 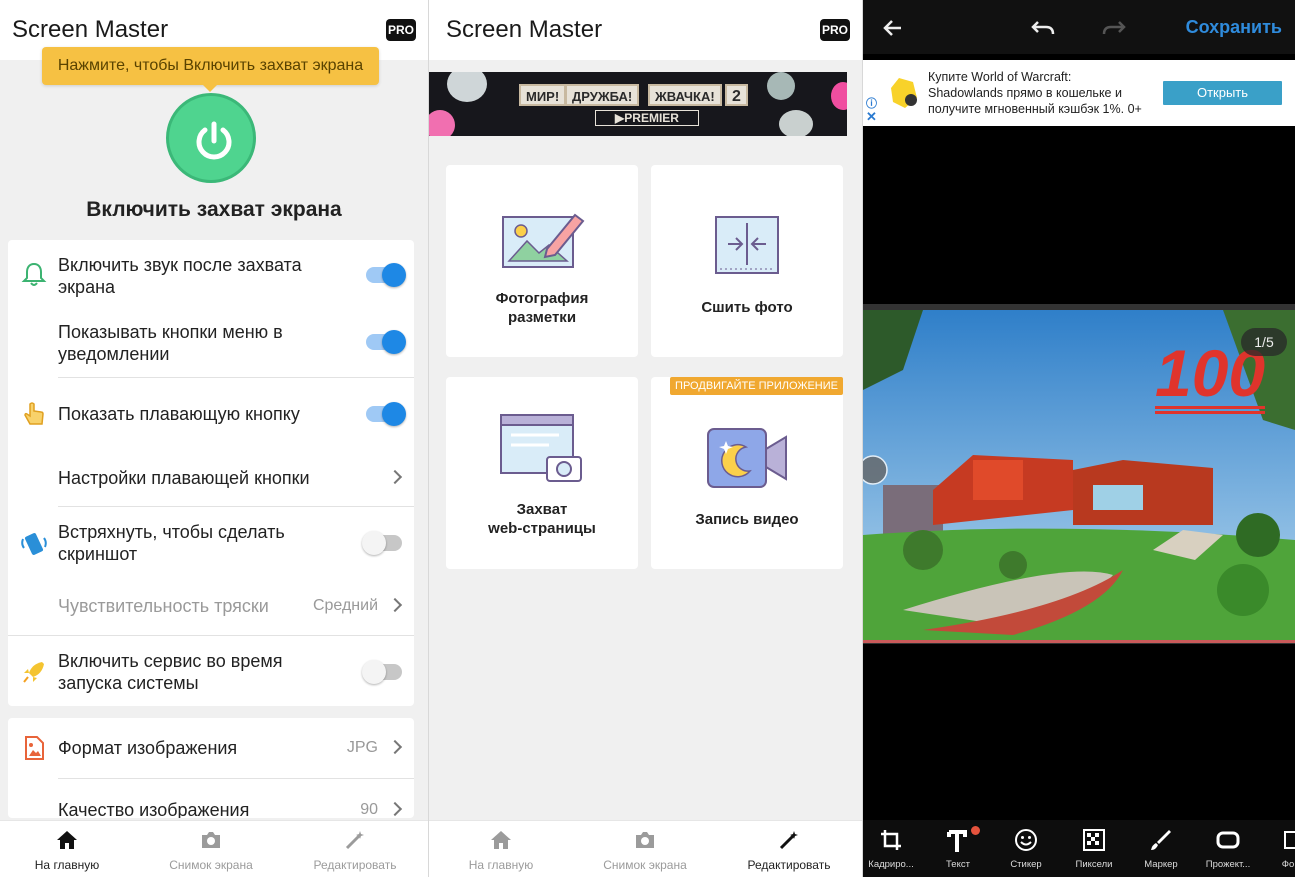 What do you see at coordinates (395, 809) in the screenshot?
I see `chevron-right-icon` at bounding box center [395, 809].